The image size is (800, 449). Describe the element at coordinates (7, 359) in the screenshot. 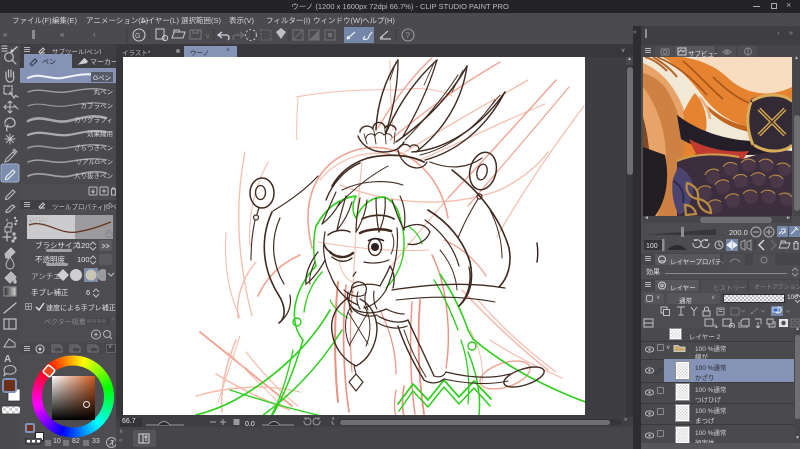

I see `svg-text: A` at that location.